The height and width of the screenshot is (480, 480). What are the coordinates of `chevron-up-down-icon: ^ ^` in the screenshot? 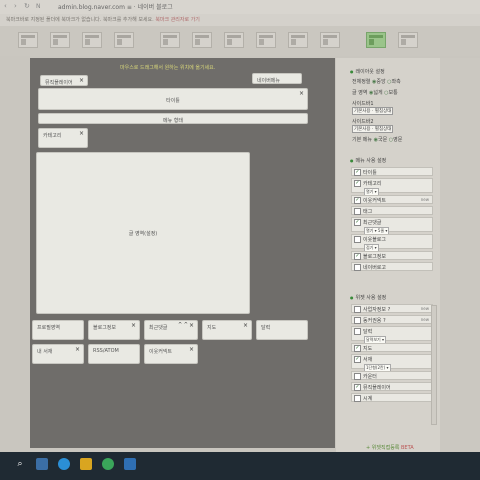 It's located at (183, 325).